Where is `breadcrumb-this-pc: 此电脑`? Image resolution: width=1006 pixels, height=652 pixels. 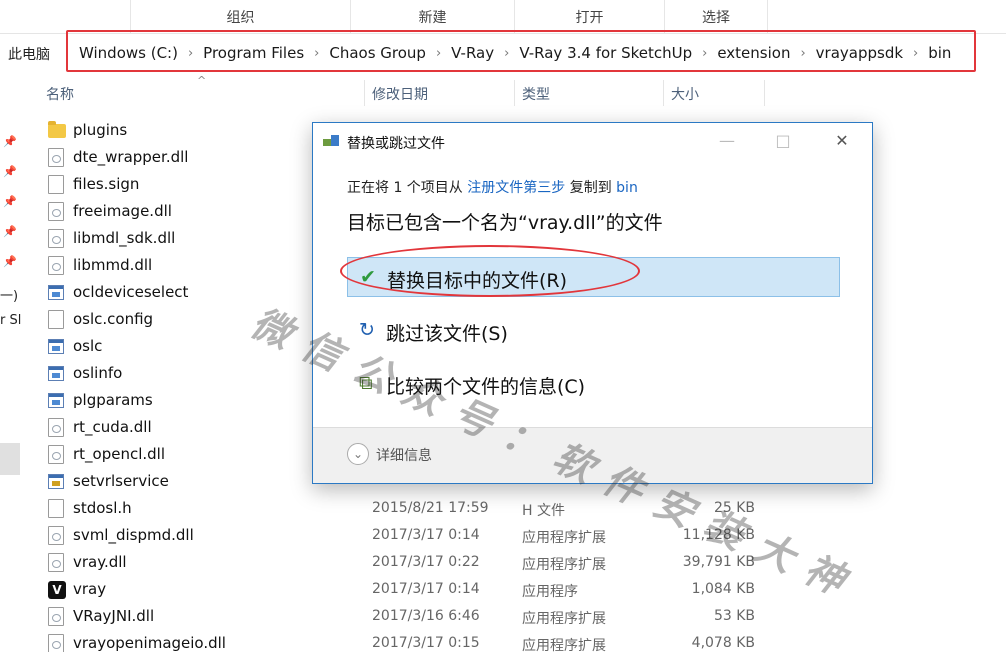 breadcrumb-this-pc: 此电脑 is located at coordinates (29, 54).